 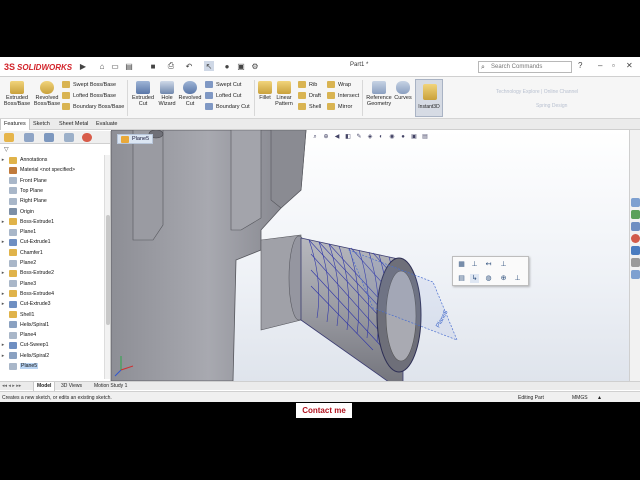 I want to click on property-manager-icon, so click(x=29, y=137).